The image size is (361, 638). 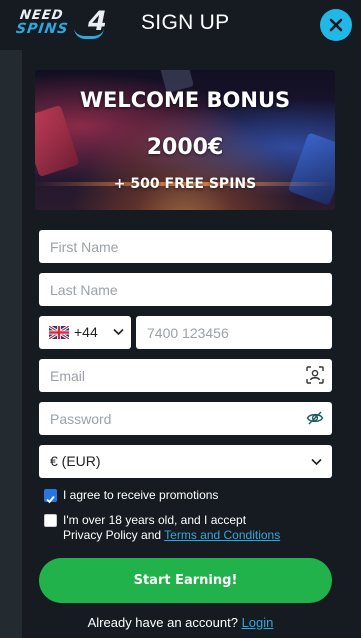 I want to click on email-input, so click(x=185, y=375).